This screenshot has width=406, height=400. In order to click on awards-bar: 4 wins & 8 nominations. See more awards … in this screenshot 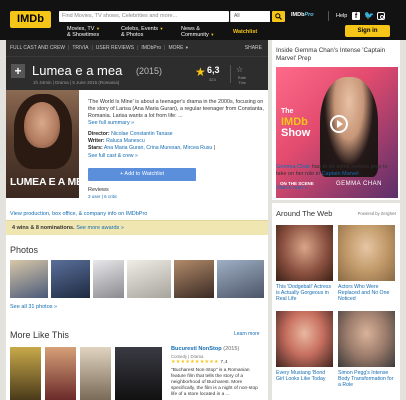, I will do `click(137, 227)`.